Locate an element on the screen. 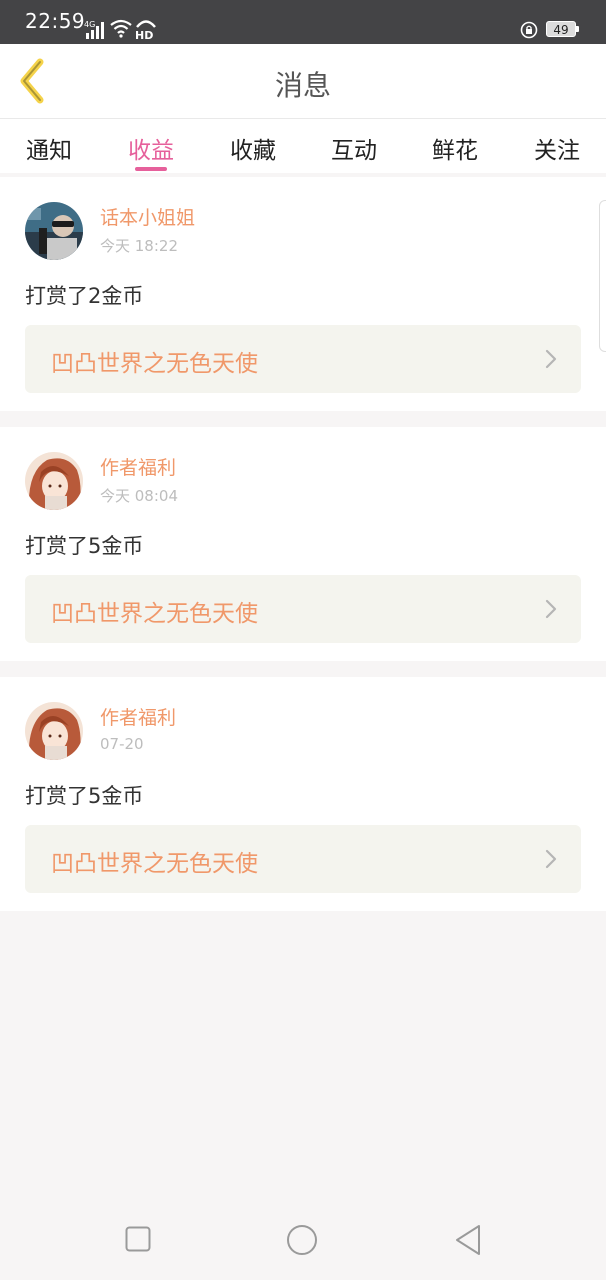 The image size is (606, 1280). tab-favorites: 收藏 is located at coordinates (253, 148).